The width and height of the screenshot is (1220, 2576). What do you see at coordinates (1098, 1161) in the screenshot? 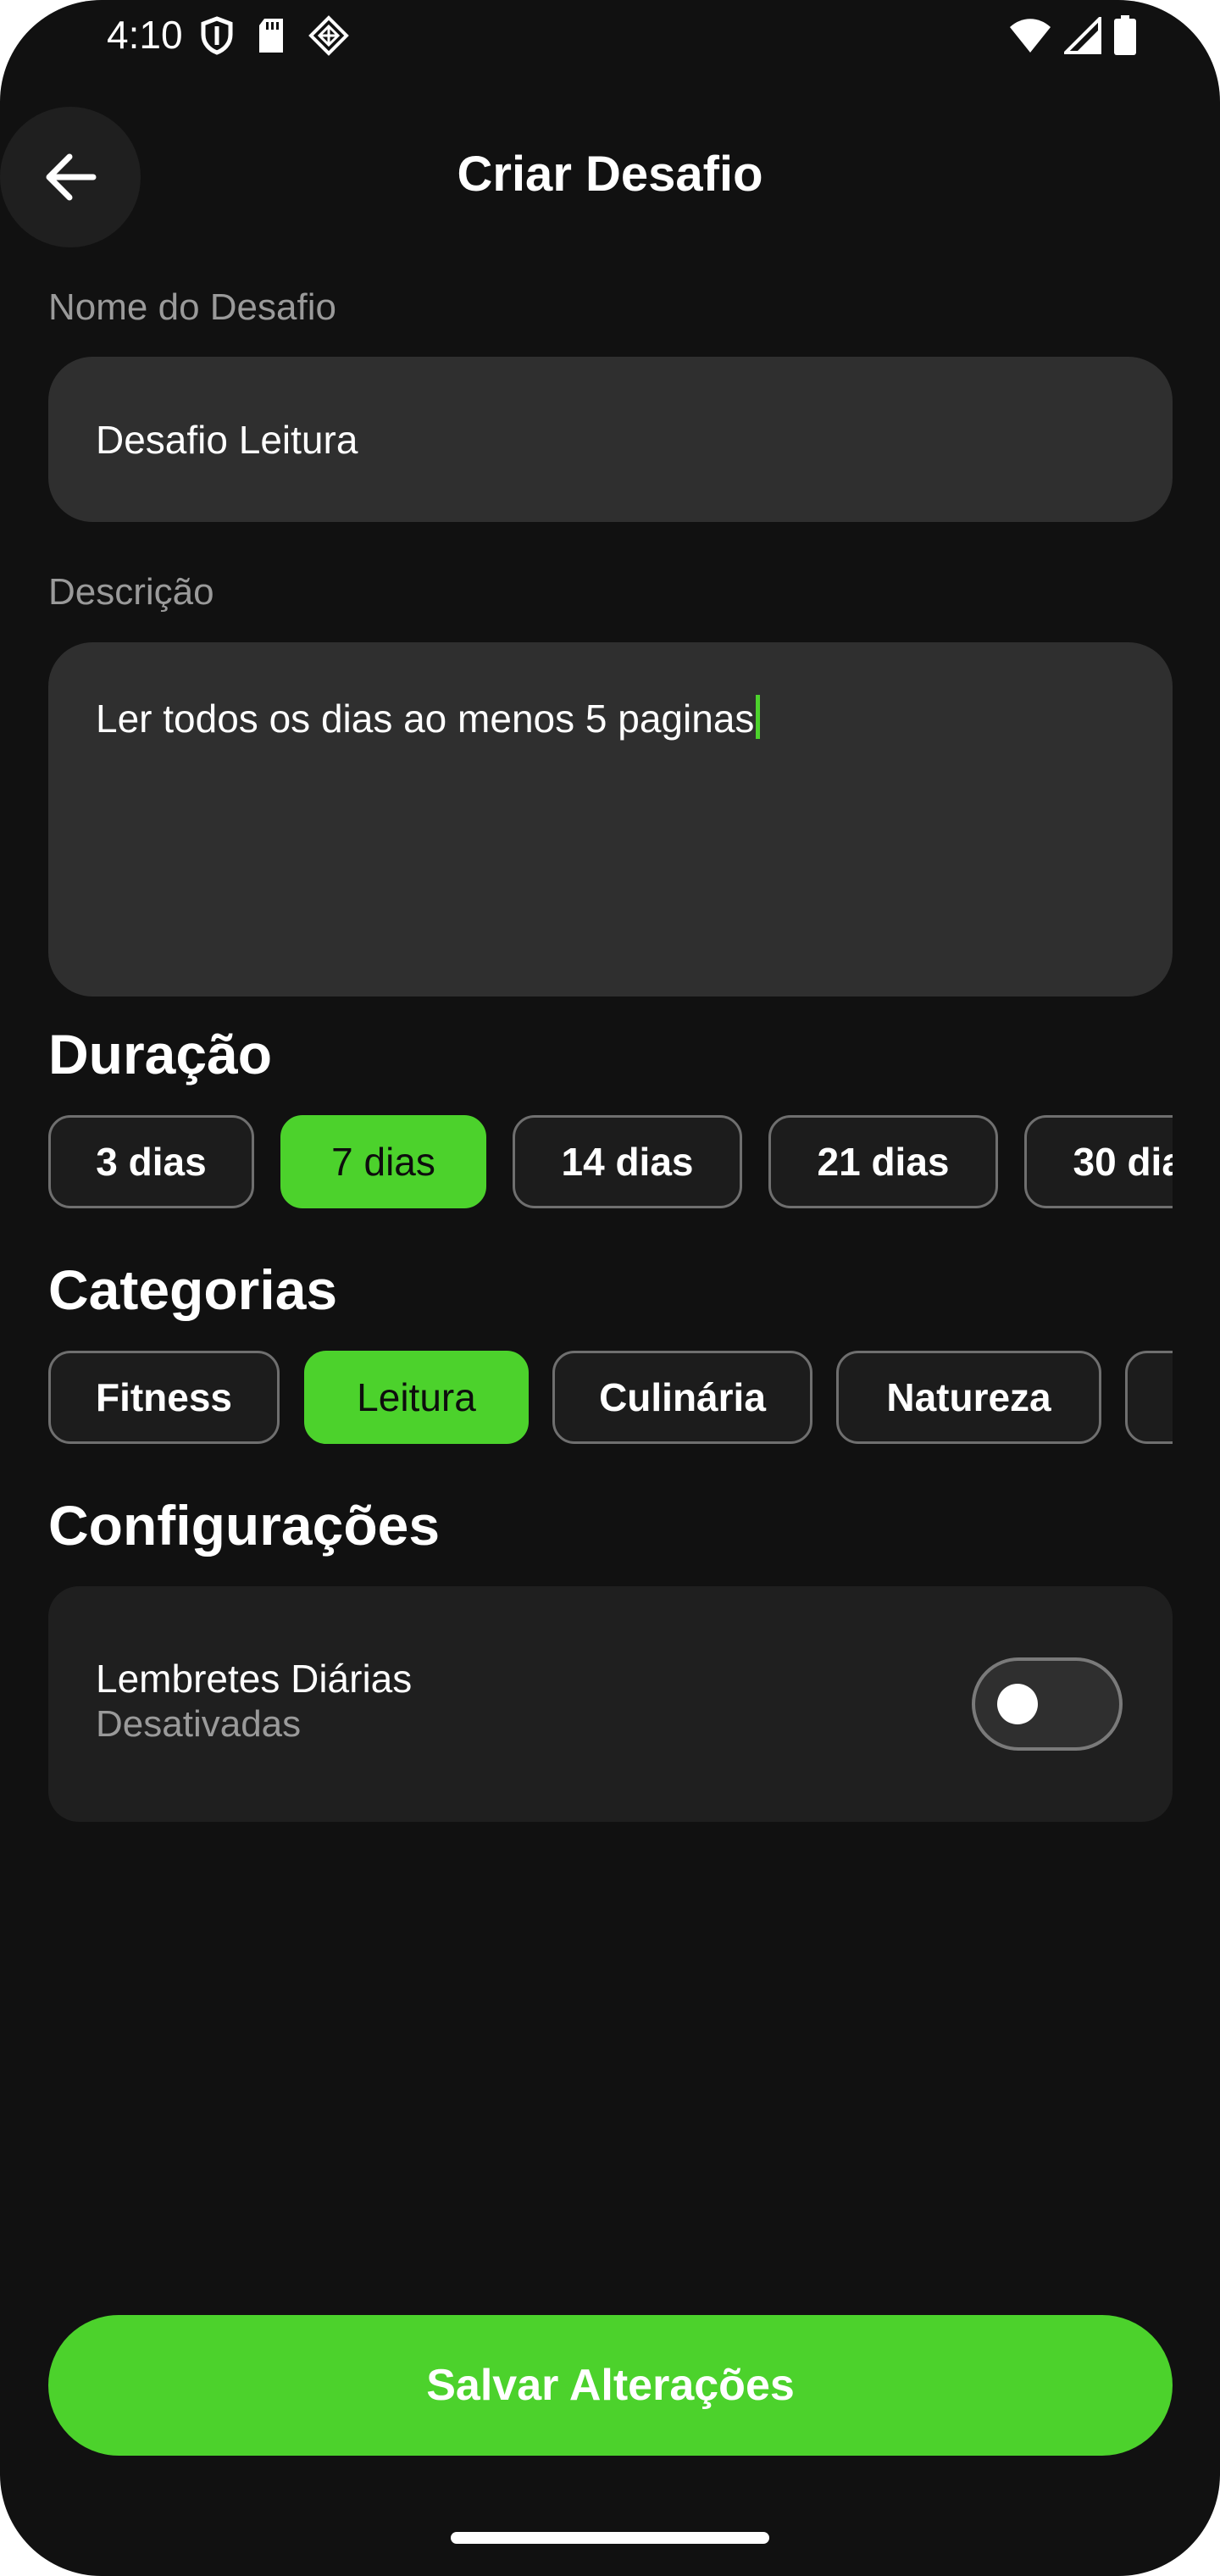
I see `duration-chip-30-dias: 30 dias` at bounding box center [1098, 1161].